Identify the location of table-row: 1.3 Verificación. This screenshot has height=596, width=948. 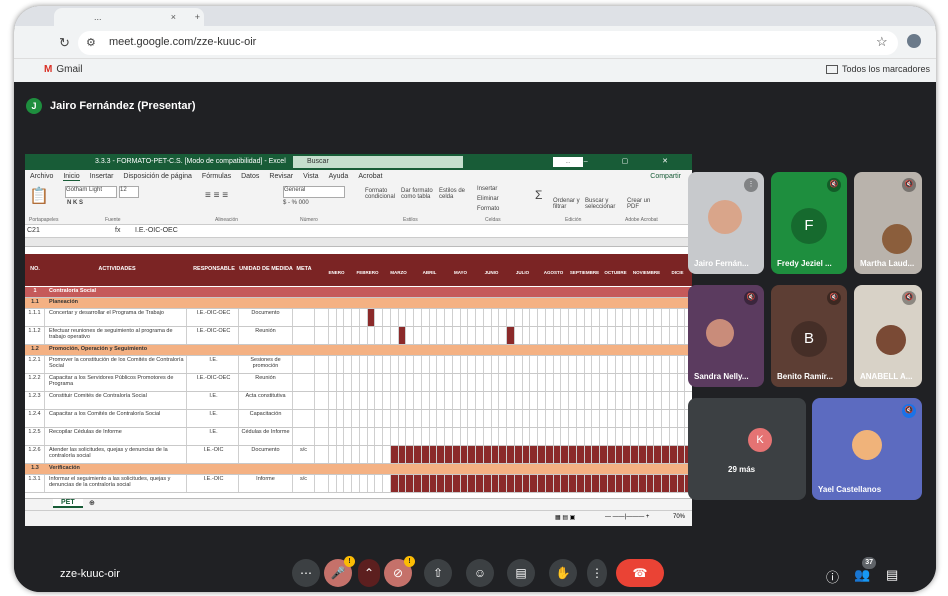
(358, 469).